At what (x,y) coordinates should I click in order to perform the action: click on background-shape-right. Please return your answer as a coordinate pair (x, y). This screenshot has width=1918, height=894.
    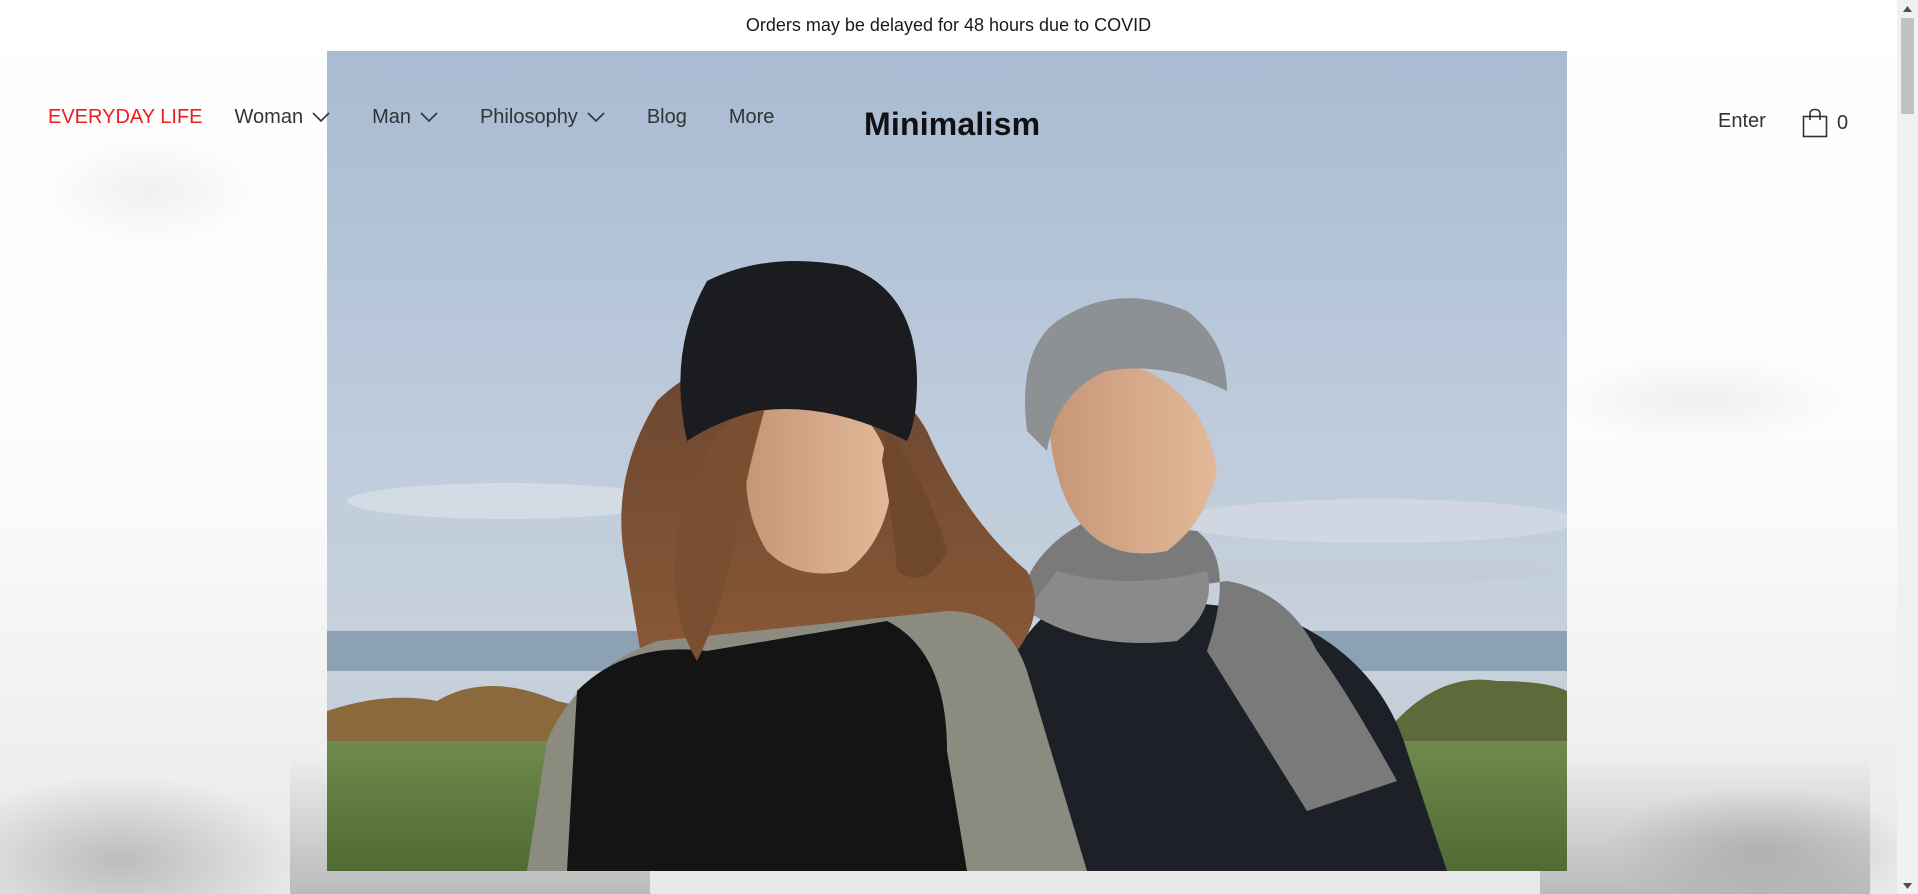
    Looking at the image, I should click on (1705, 824).